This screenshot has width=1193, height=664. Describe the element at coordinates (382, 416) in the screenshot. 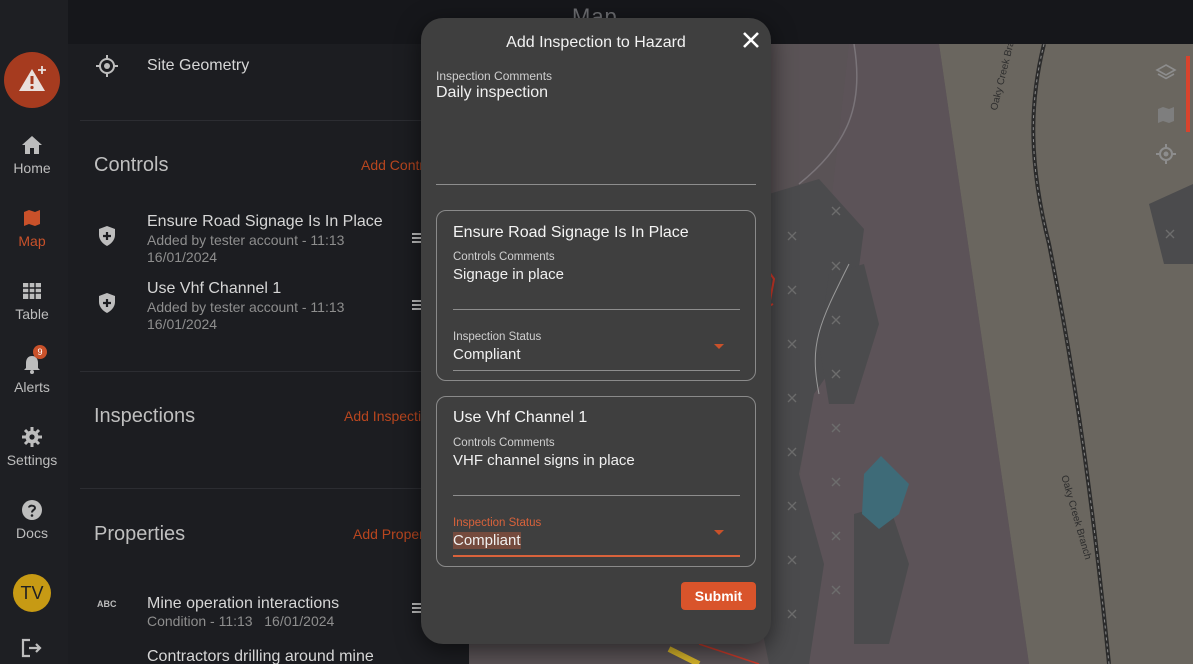

I see `add-inspection-link: Add Inspecti` at that location.